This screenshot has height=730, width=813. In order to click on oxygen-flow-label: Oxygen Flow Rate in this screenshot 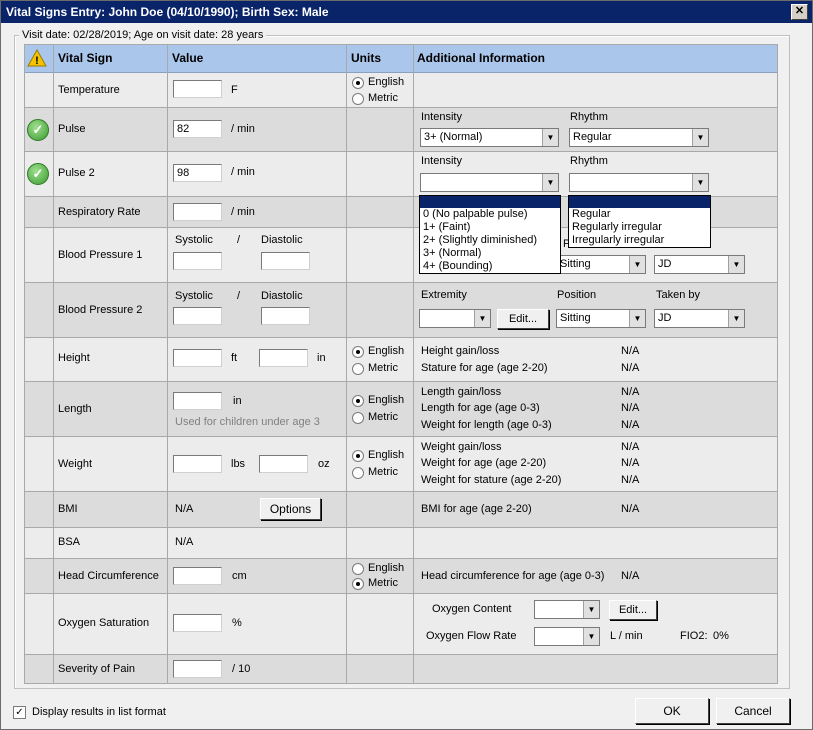, I will do `click(471, 636)`.